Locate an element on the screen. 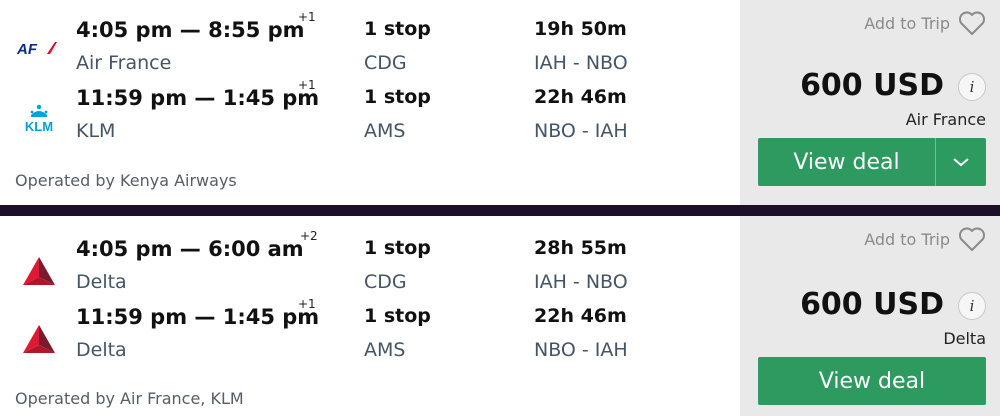 The image size is (1000, 416). klm-logo: KLM is located at coordinates (39, 118).